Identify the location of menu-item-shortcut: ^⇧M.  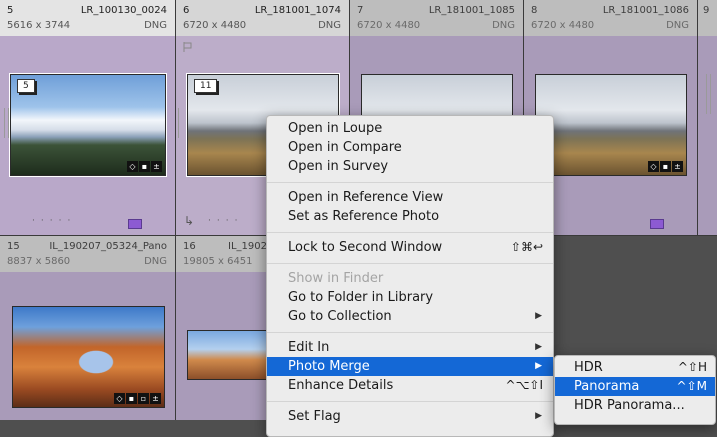
(691, 386).